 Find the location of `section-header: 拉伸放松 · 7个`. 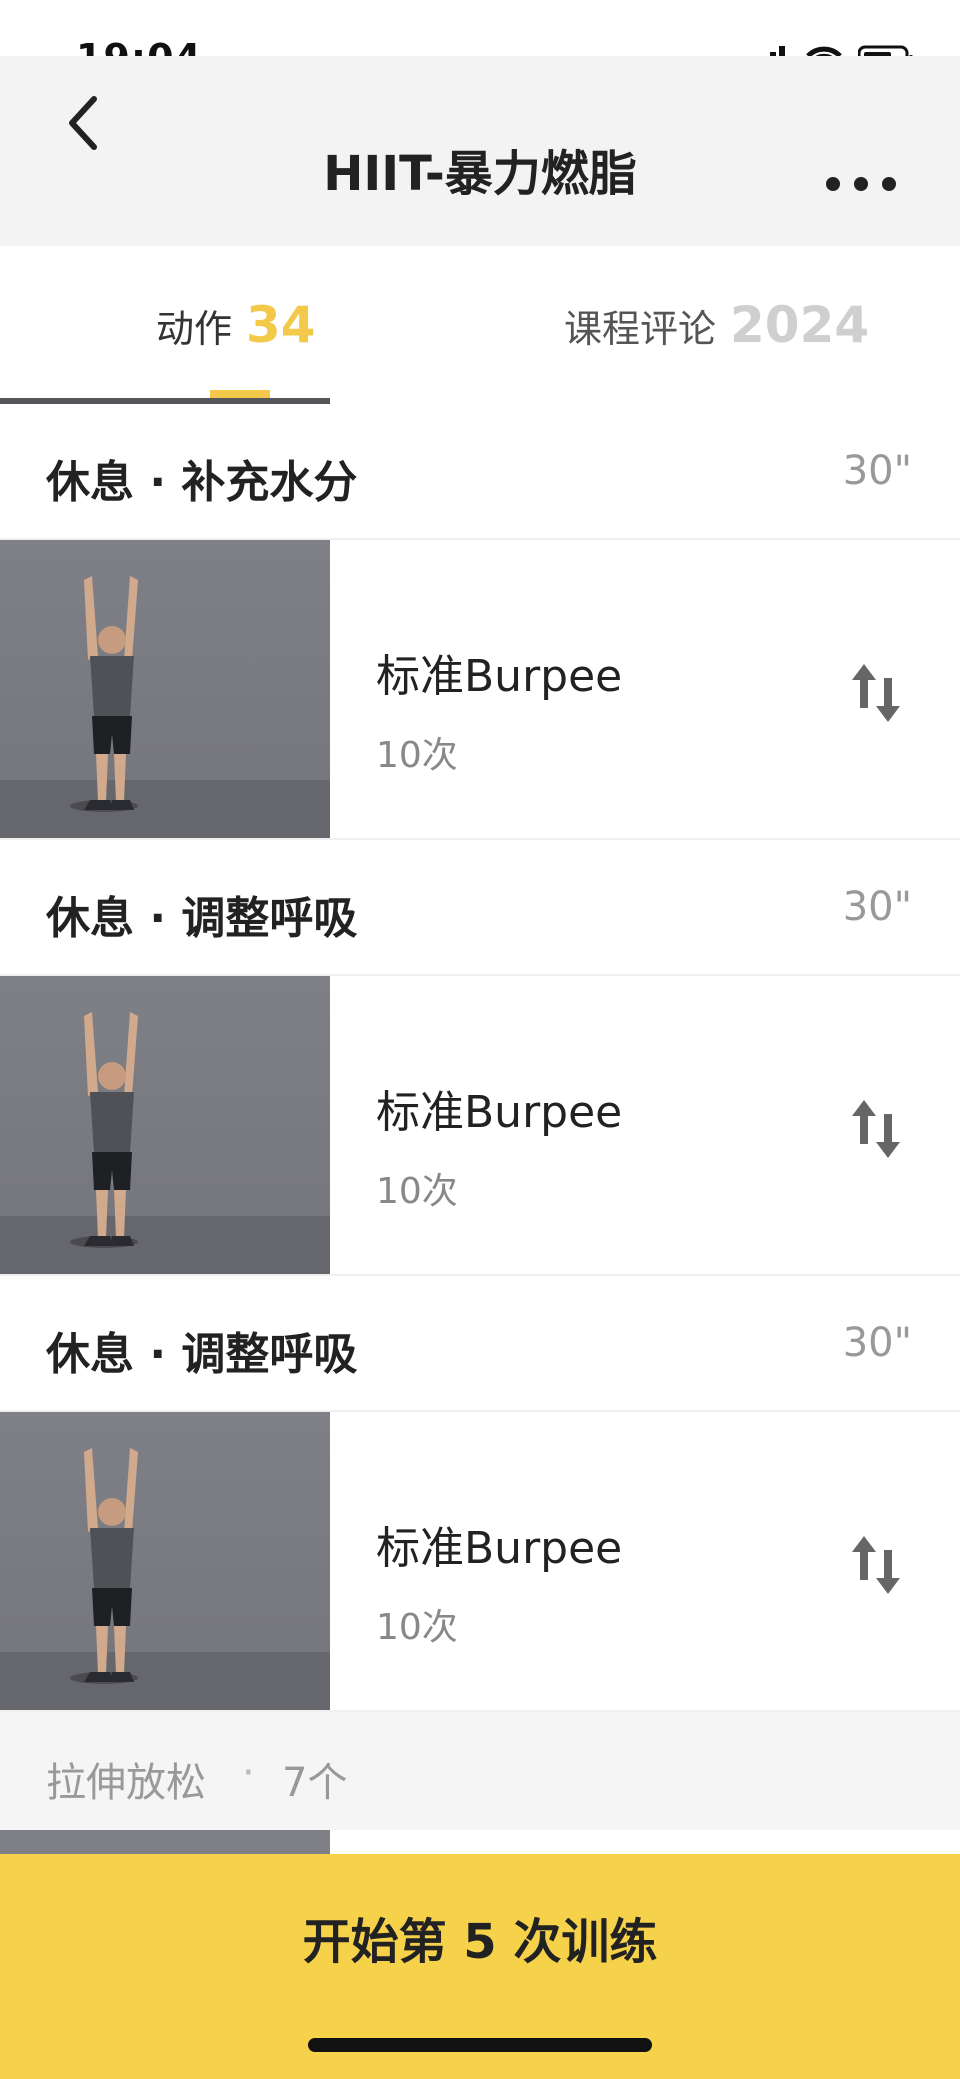

section-header: 拉伸放松 · 7个 is located at coordinates (480, 1771).